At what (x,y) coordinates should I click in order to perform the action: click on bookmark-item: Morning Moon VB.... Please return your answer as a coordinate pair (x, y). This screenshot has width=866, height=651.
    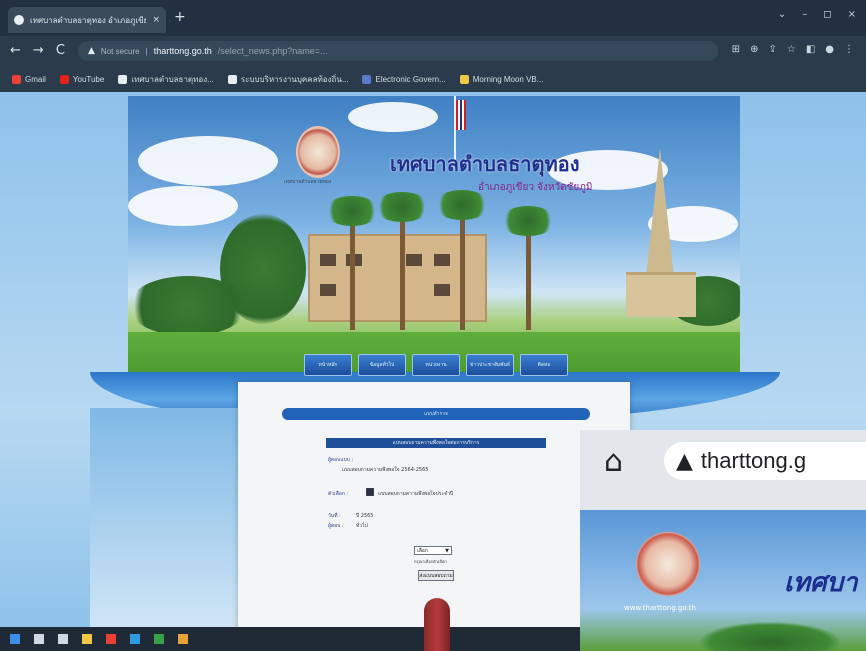
    Looking at the image, I should click on (501, 79).